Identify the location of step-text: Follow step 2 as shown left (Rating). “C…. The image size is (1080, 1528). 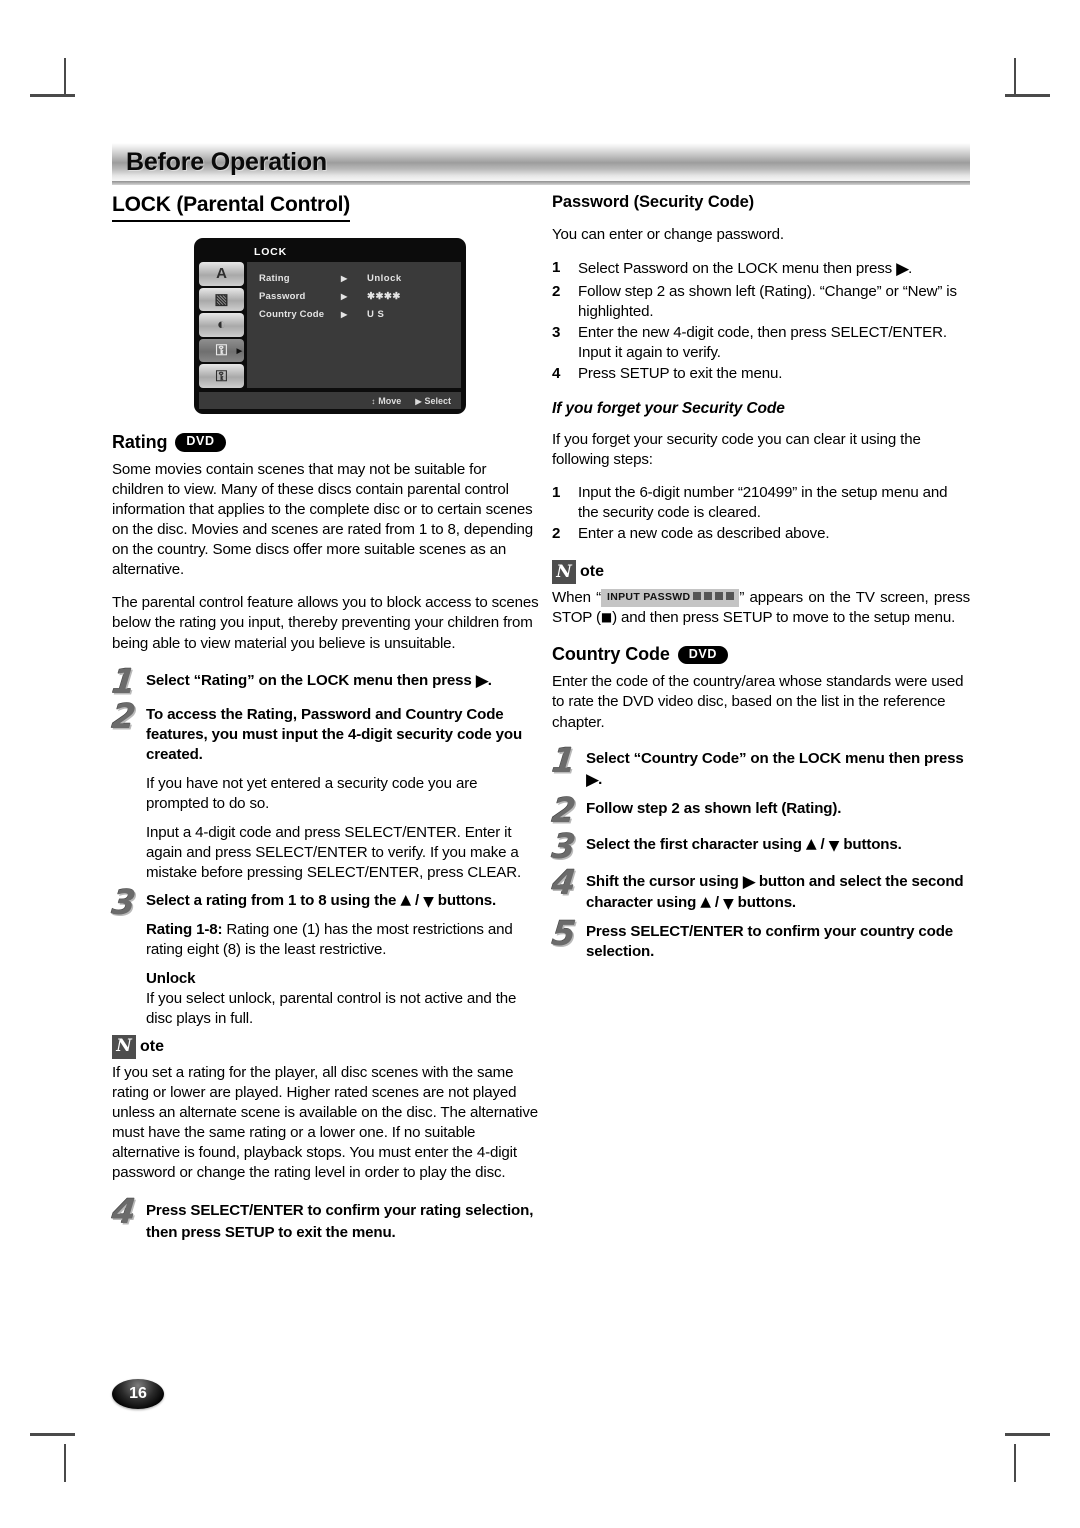
(767, 301).